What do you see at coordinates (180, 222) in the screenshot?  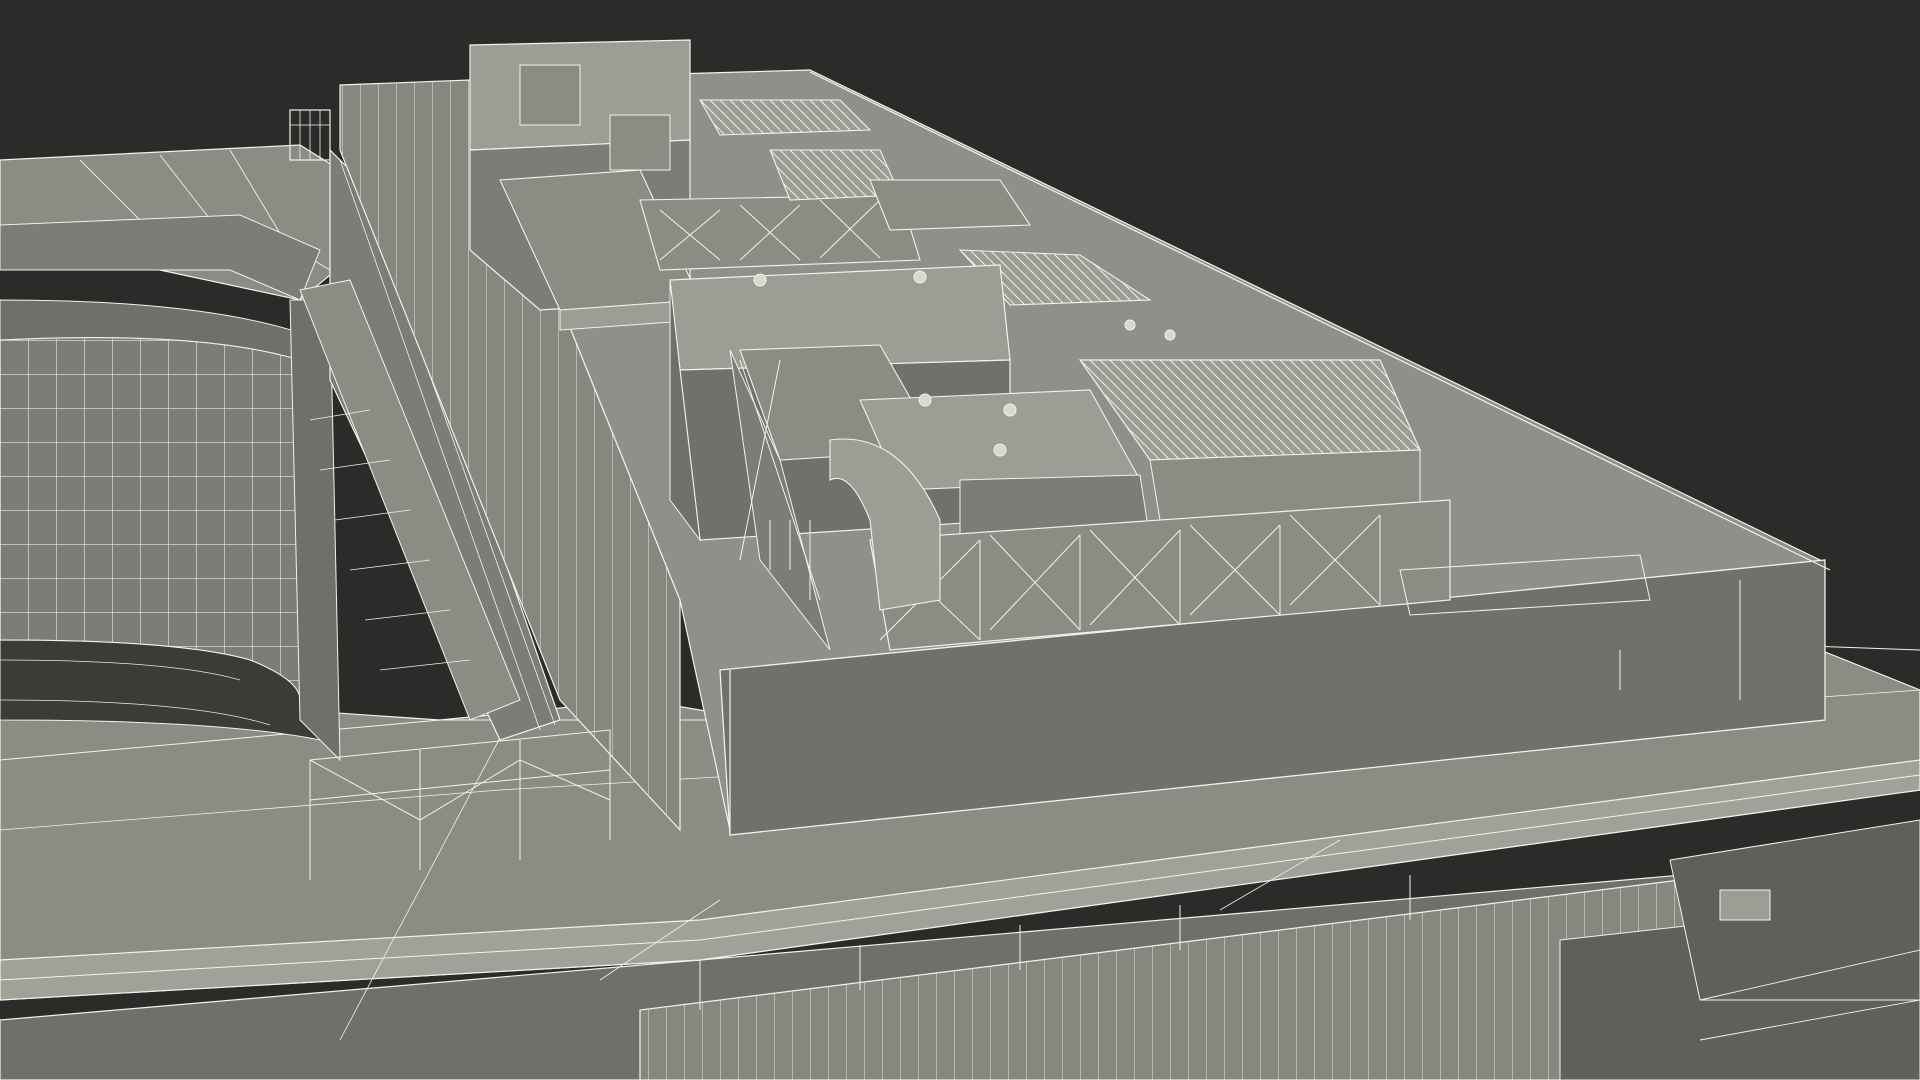 I see `upper-left-roof` at bounding box center [180, 222].